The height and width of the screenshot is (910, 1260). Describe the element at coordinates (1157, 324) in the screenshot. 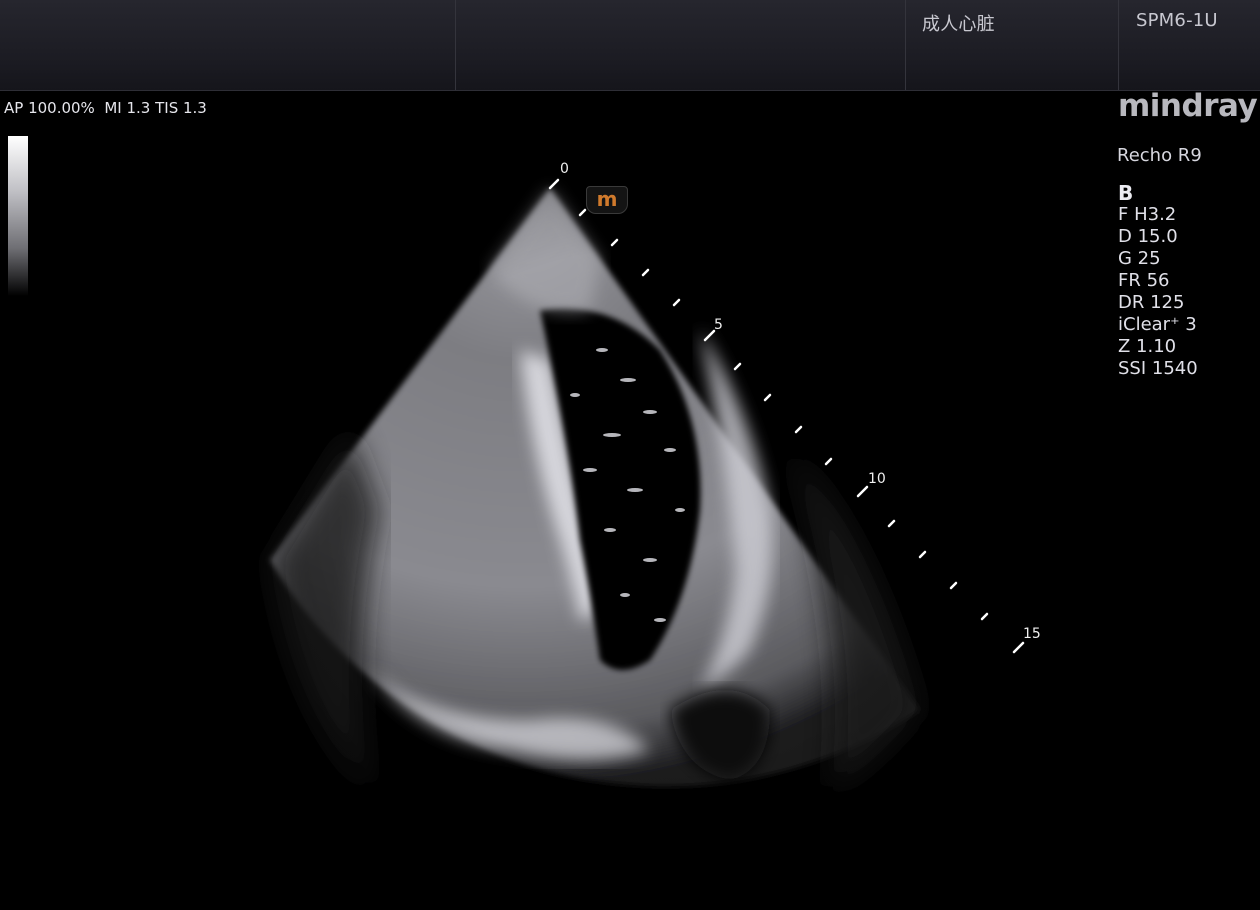

I see `param-iclear: iClear⁺ 3` at that location.